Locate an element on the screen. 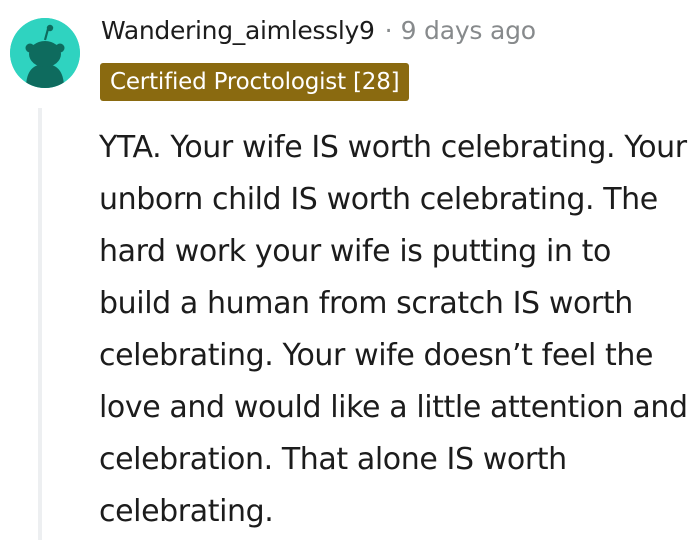 This screenshot has height=540, width=700. user-avatar-icon is located at coordinates (45, 53).